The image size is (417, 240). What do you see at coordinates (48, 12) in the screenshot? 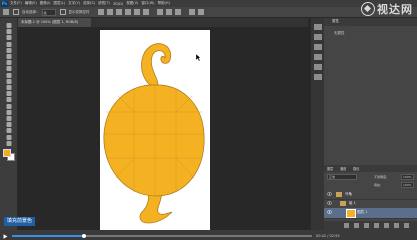
I see `auto-select-dropdown: 组` at bounding box center [48, 12].